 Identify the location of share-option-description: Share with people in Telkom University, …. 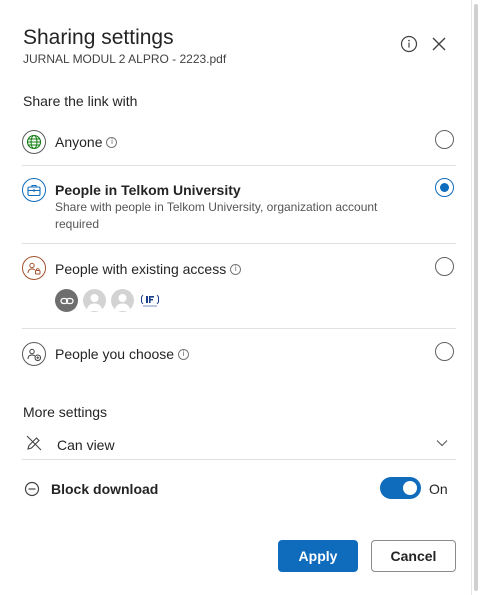
(216, 215).